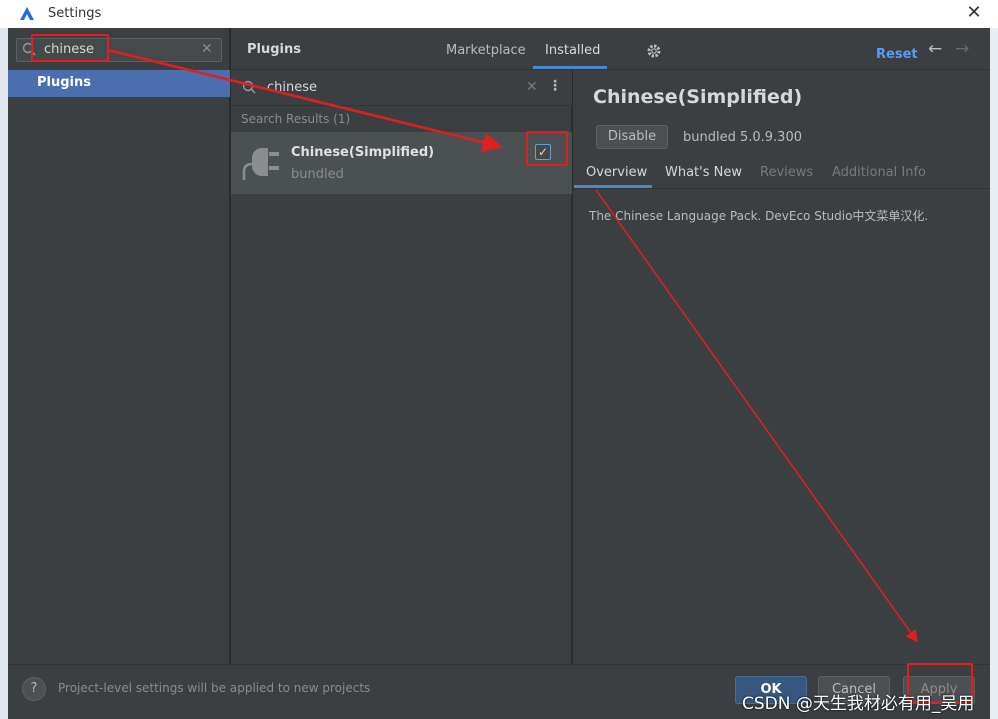 This screenshot has height=719, width=998. I want to click on watermark: CSDN @天生我材必有用_吴用, so click(858, 704).